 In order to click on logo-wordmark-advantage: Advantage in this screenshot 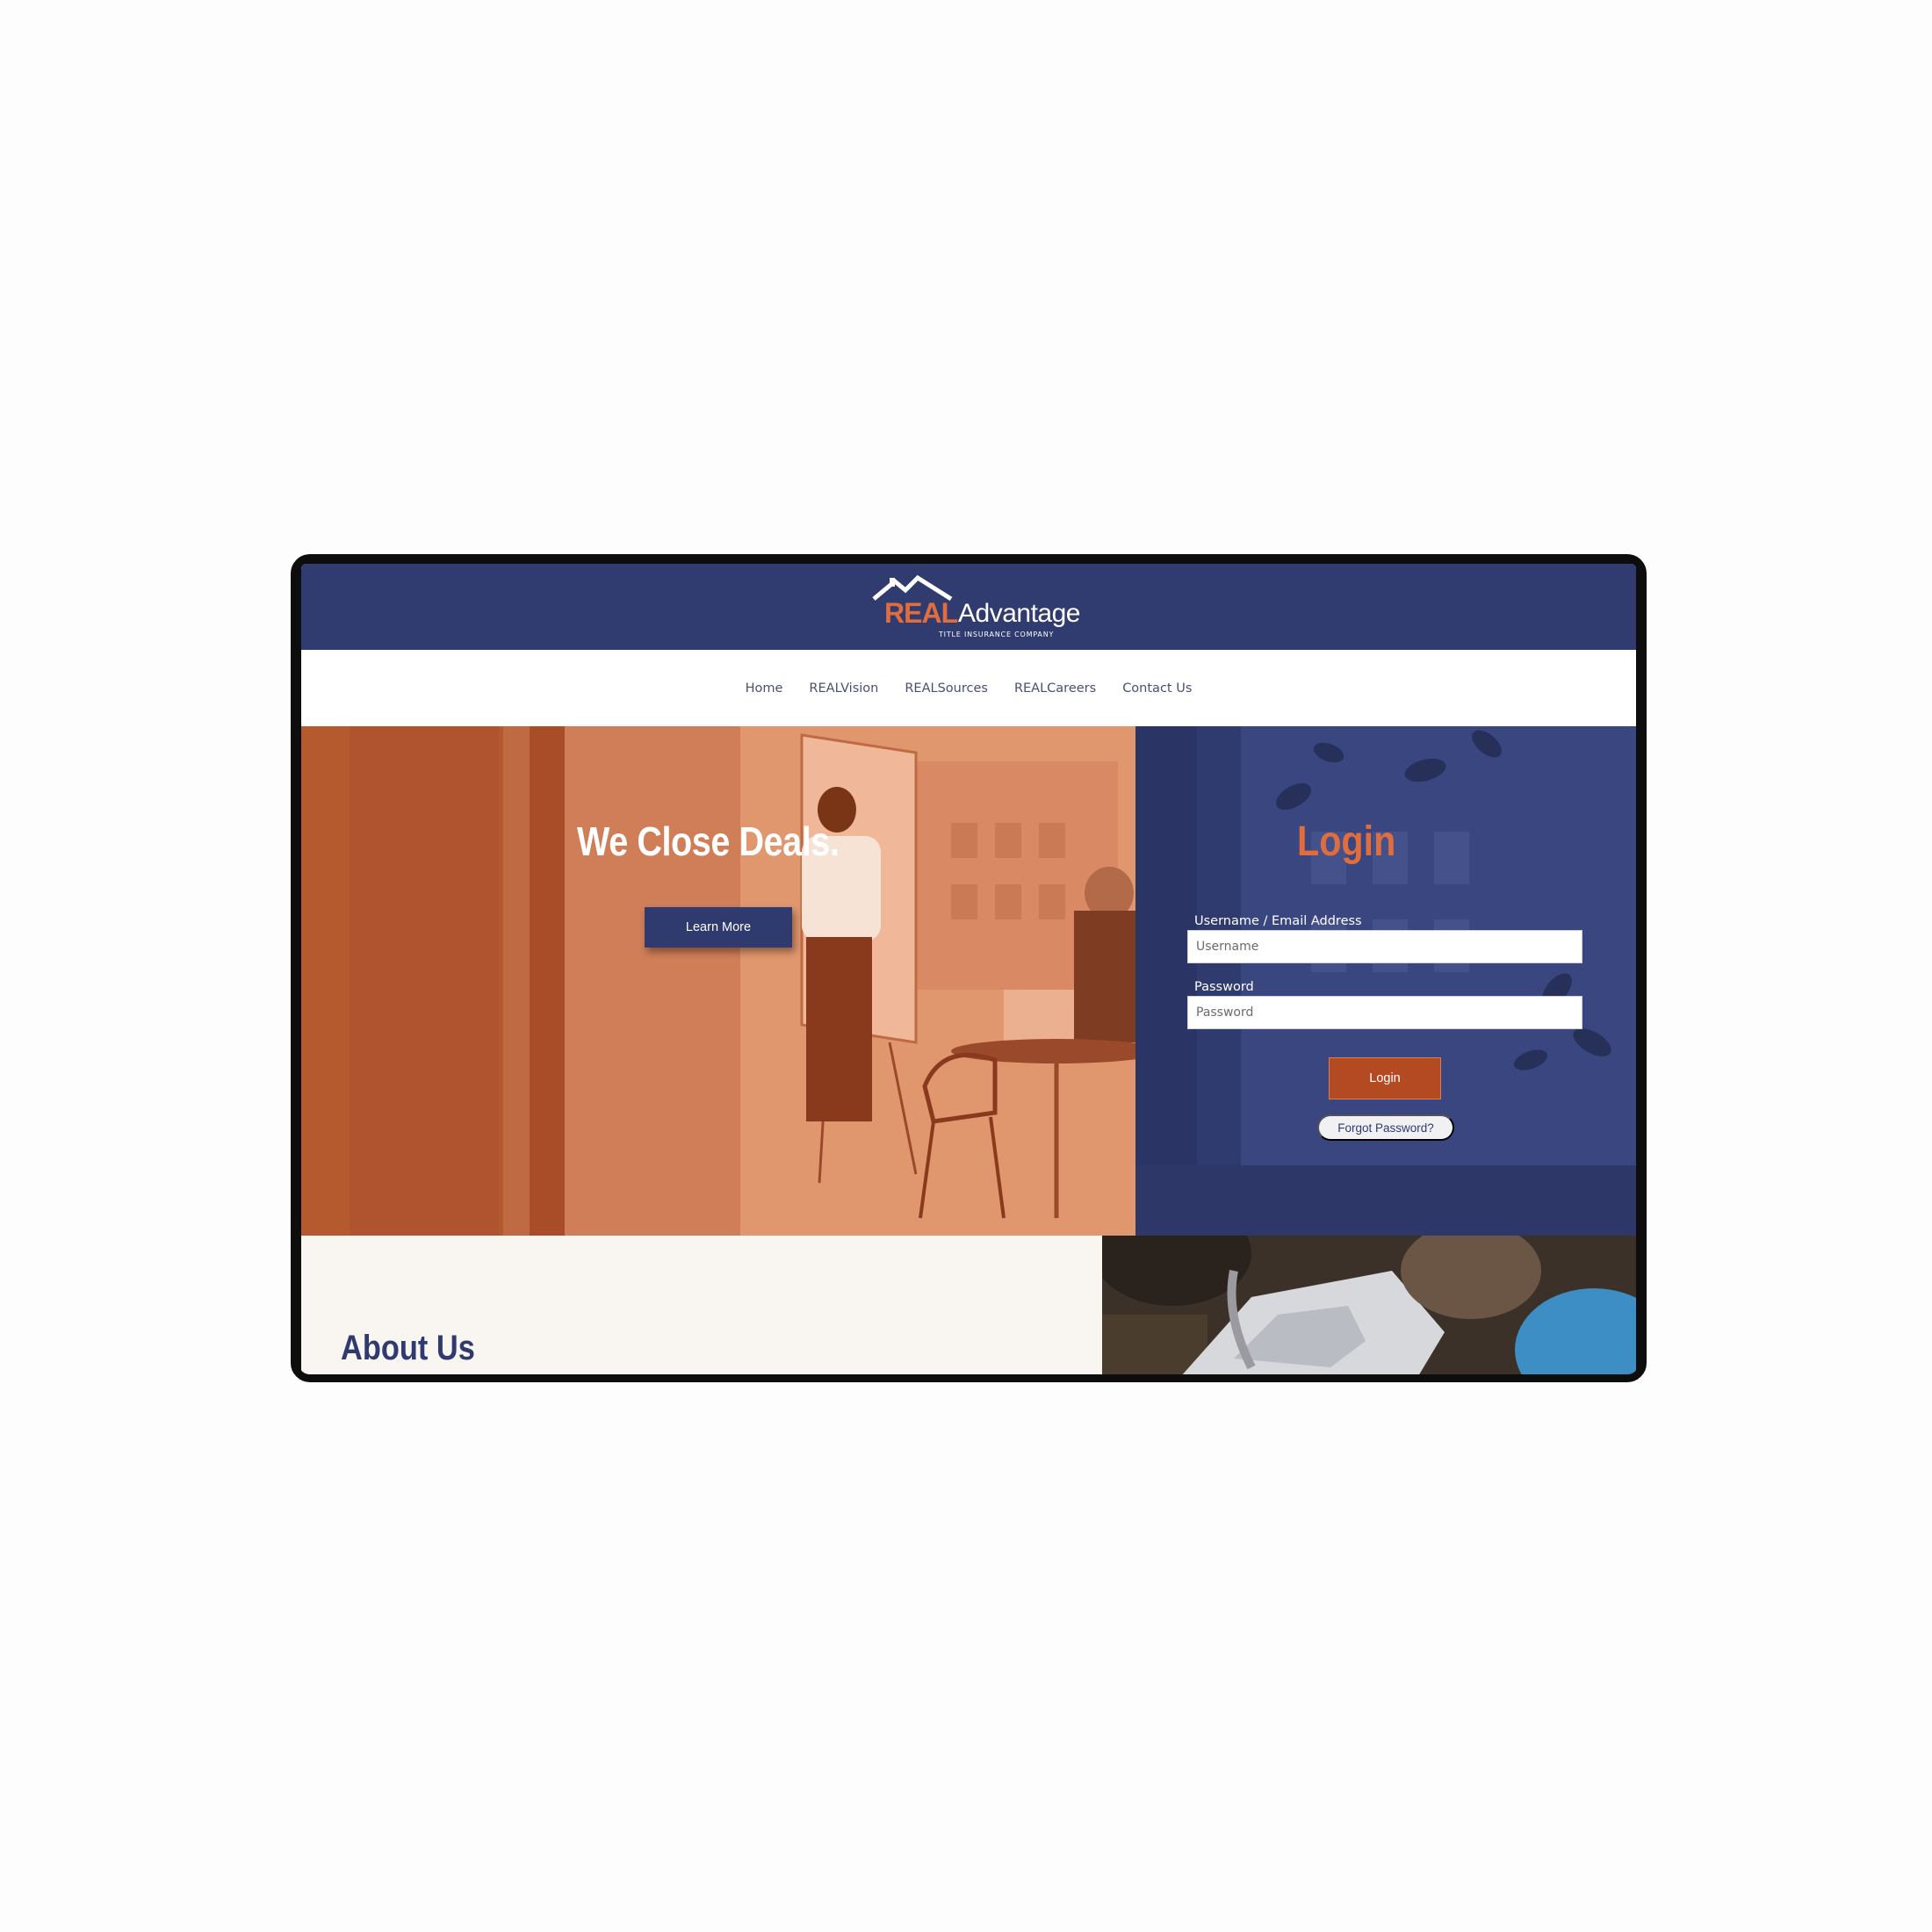, I will do `click(1019, 613)`.